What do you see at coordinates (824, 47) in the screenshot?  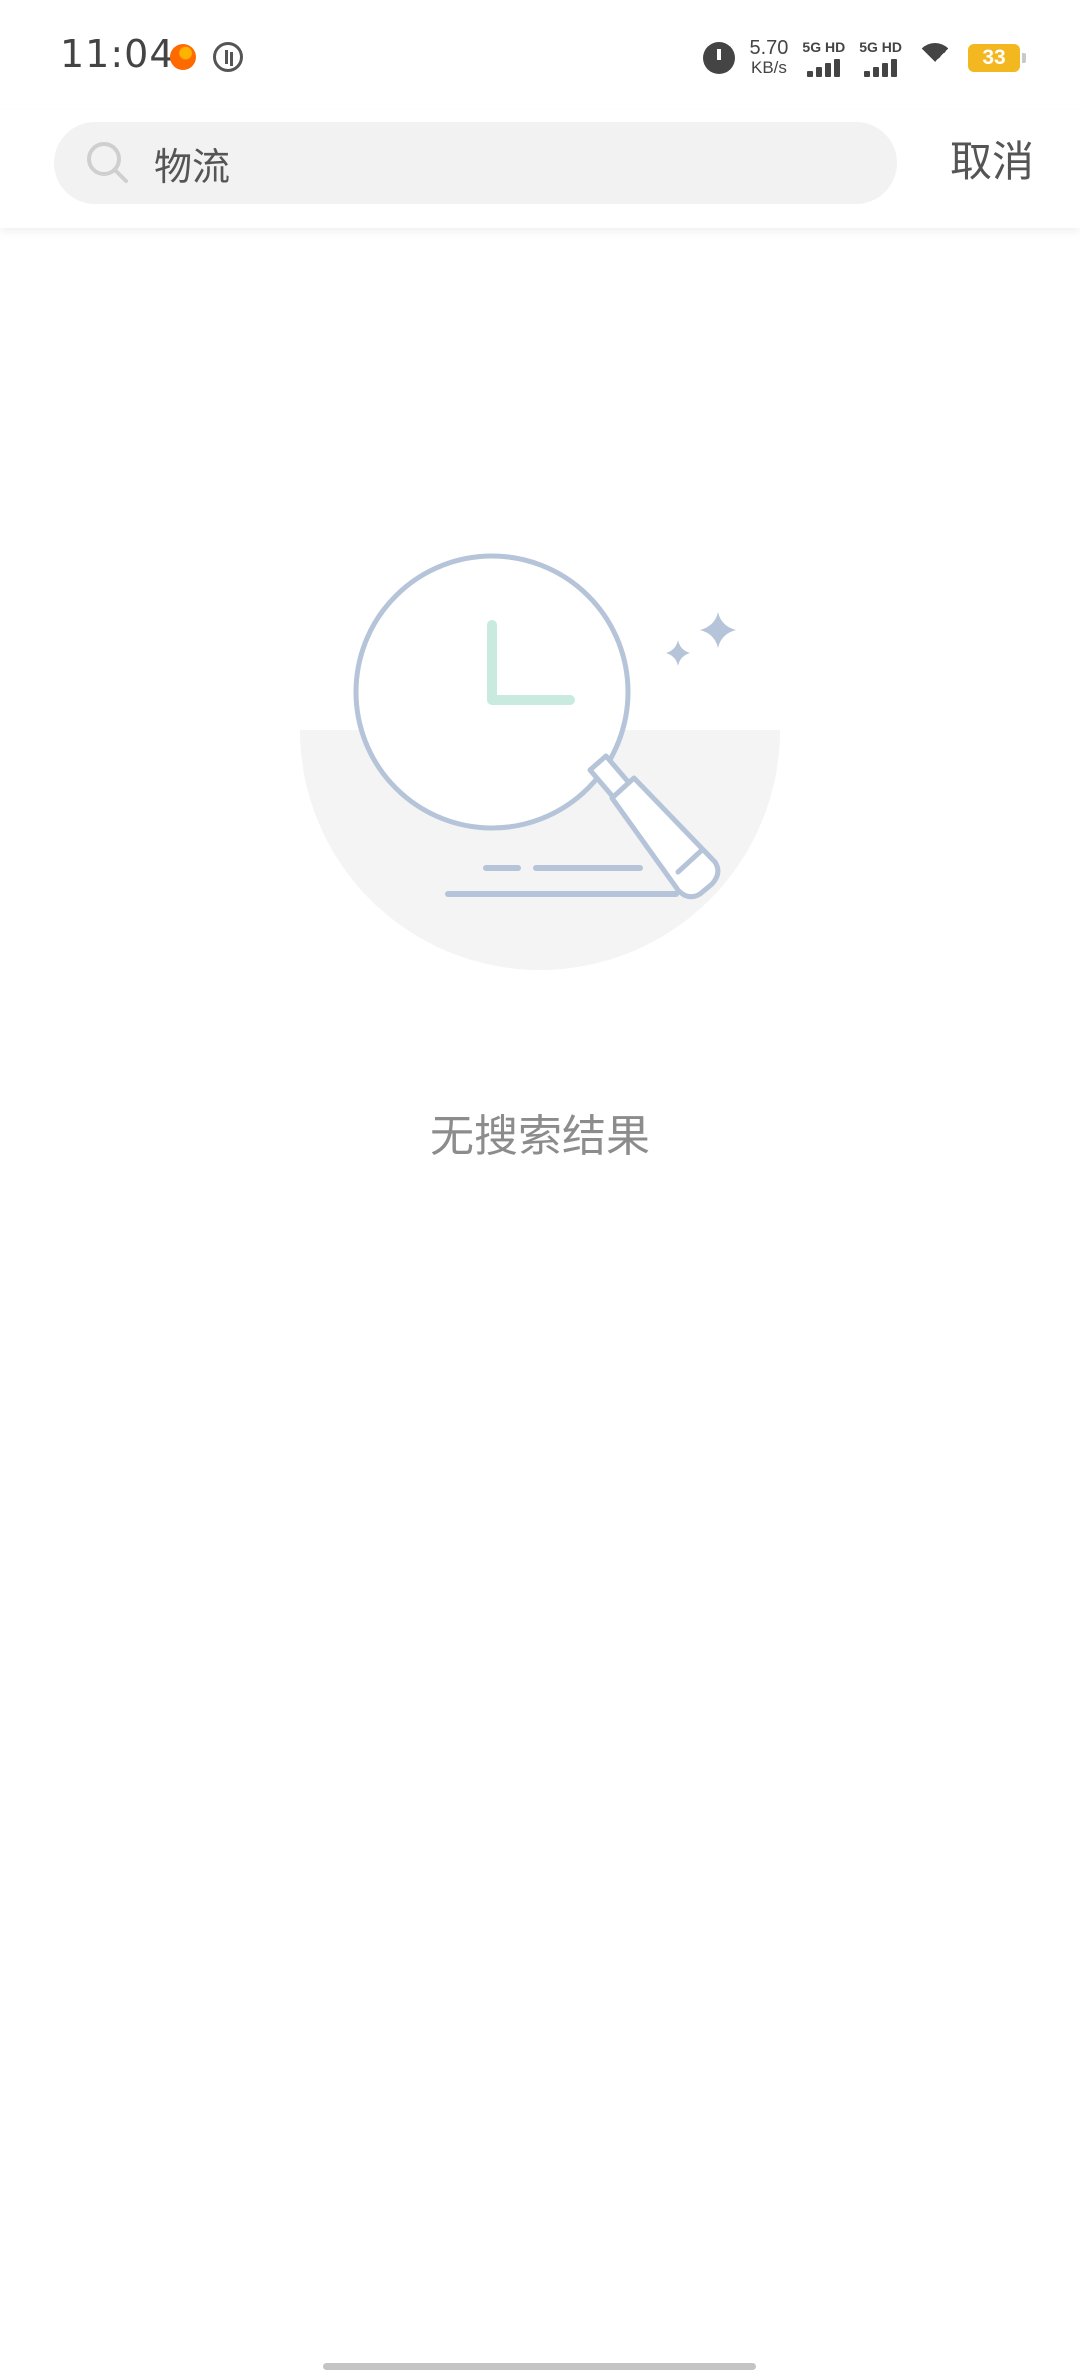 I see `sim1-label: 5G HD` at bounding box center [824, 47].